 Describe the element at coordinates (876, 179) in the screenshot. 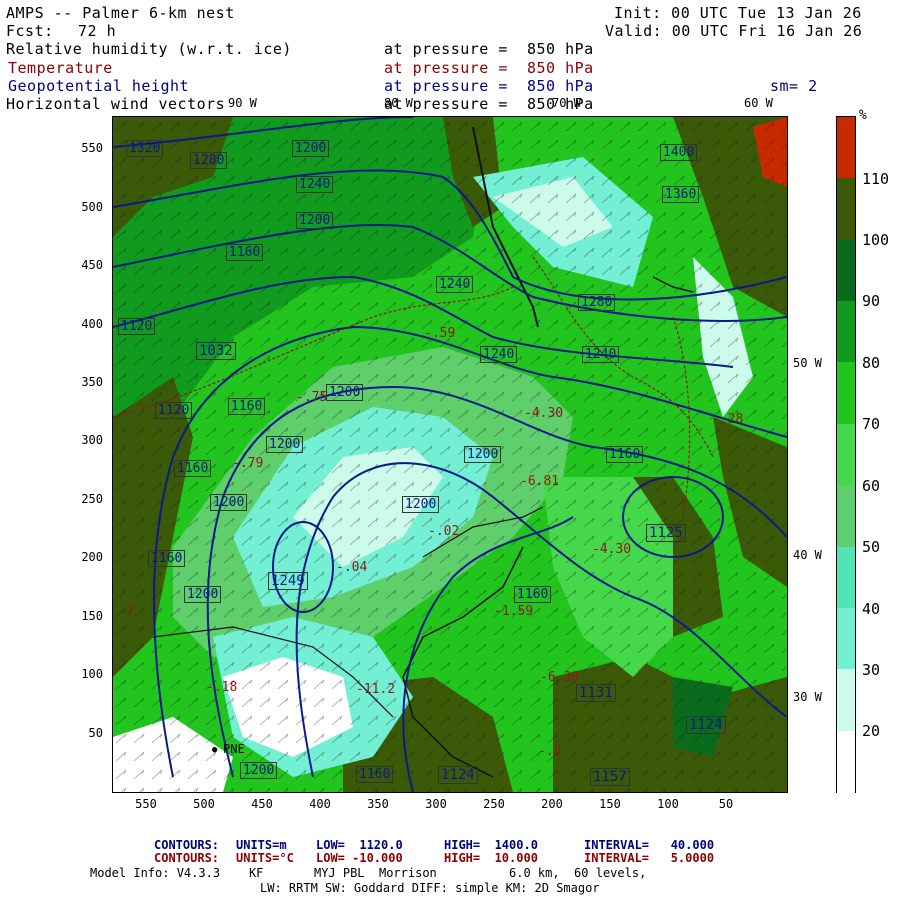

I see `colorbar-label: 110` at that location.